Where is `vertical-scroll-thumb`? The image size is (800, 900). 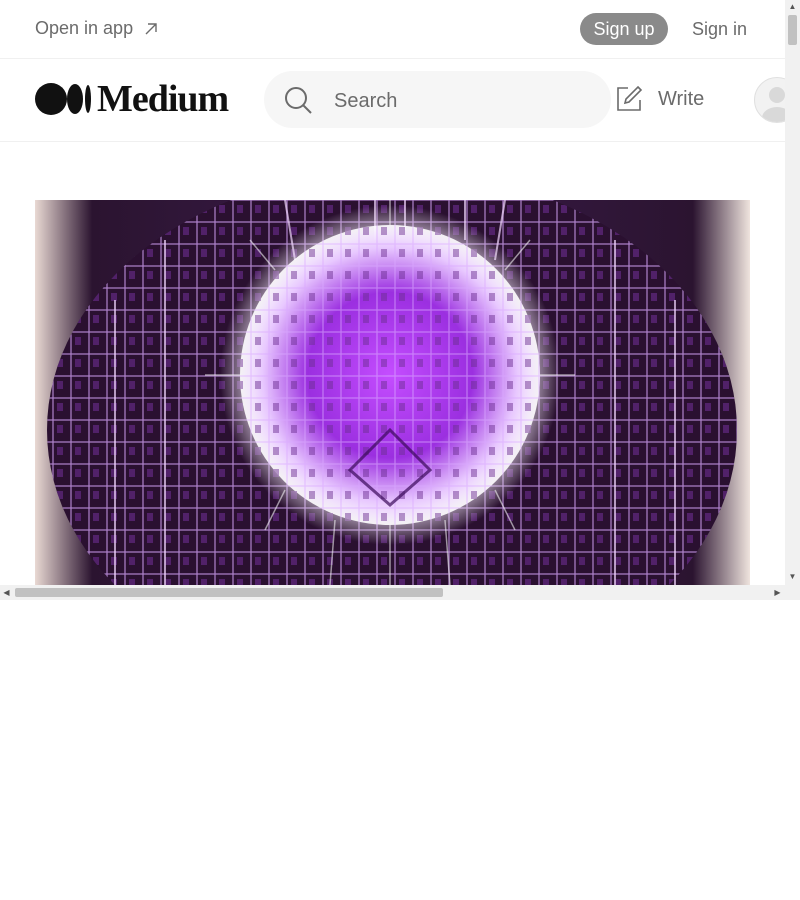 vertical-scroll-thumb is located at coordinates (792, 30).